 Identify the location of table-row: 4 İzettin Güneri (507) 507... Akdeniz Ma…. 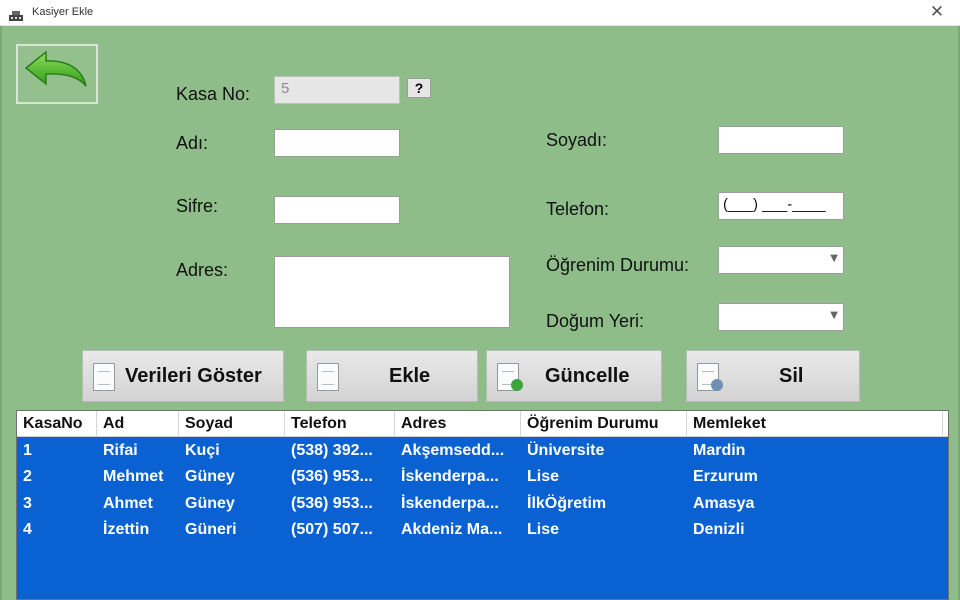
(482, 530).